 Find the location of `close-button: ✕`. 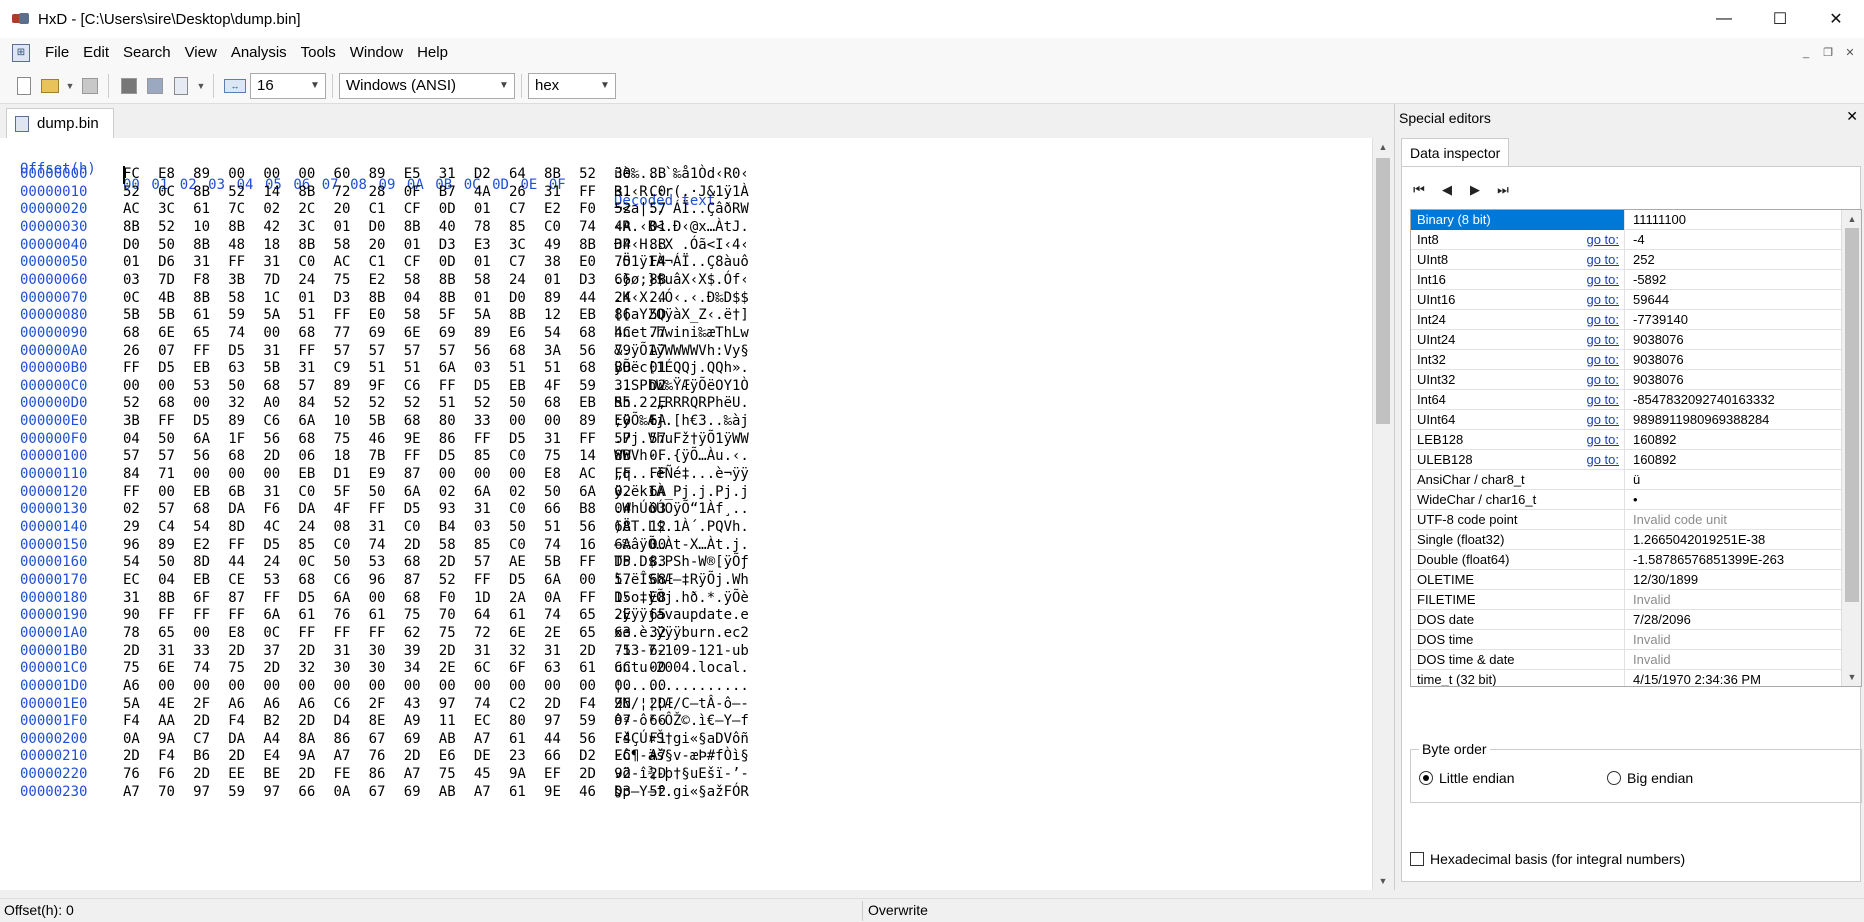

close-button: ✕ is located at coordinates (1836, 19).